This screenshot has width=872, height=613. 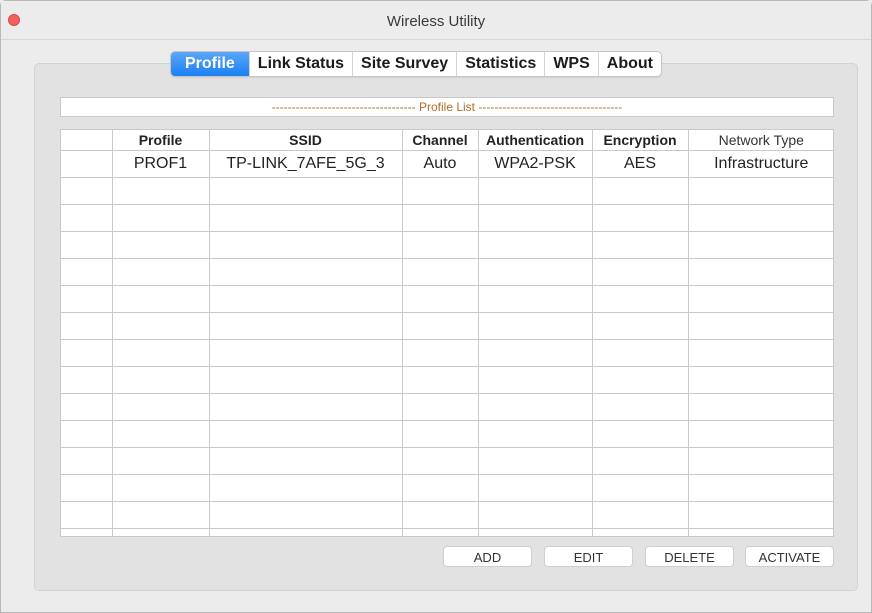 What do you see at coordinates (487, 556) in the screenshot?
I see `add-button: ADD` at bounding box center [487, 556].